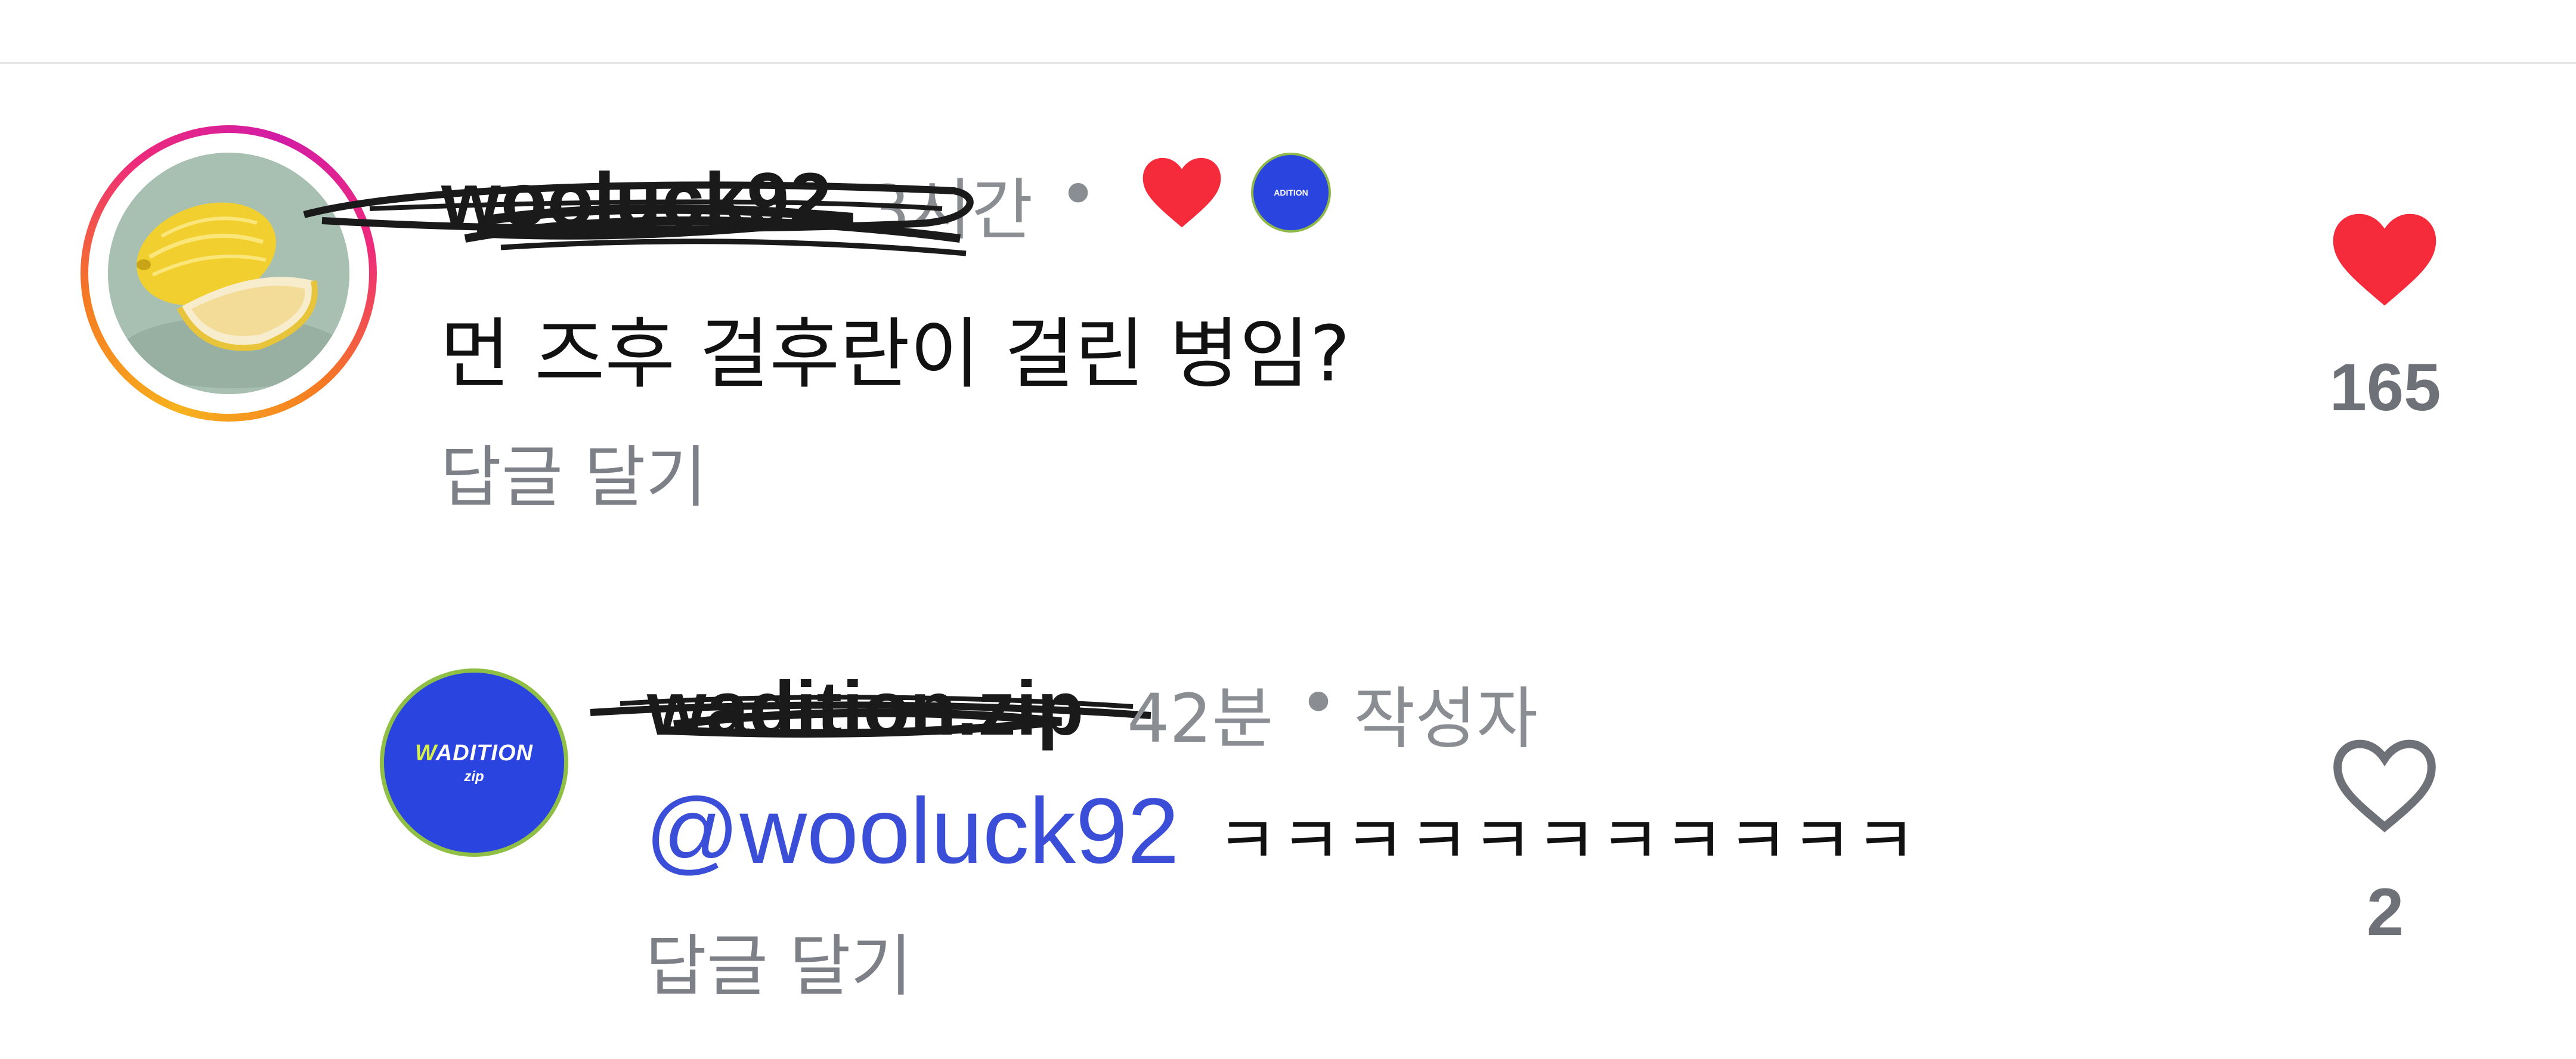 The height and width of the screenshot is (1059, 2576). I want to click on commenter-avatar, so click(228, 273).